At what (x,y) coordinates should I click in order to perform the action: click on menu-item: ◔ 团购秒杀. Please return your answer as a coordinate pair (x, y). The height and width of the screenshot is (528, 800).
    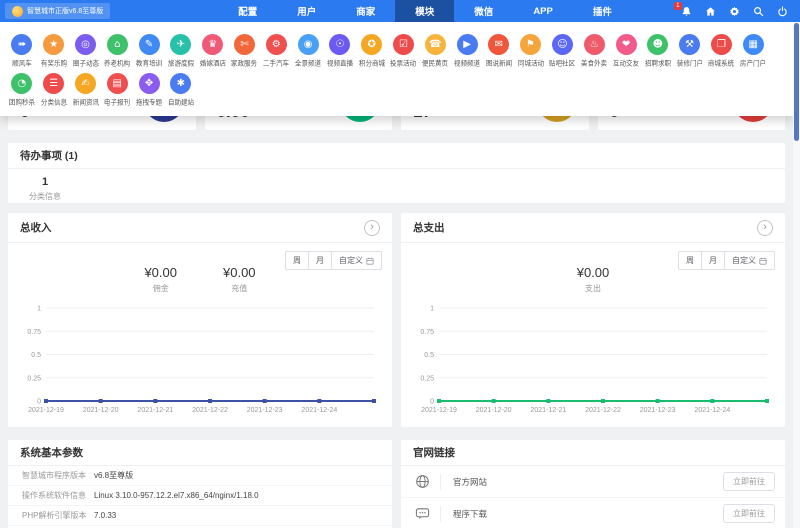
    Looking at the image, I should click on (22, 90).